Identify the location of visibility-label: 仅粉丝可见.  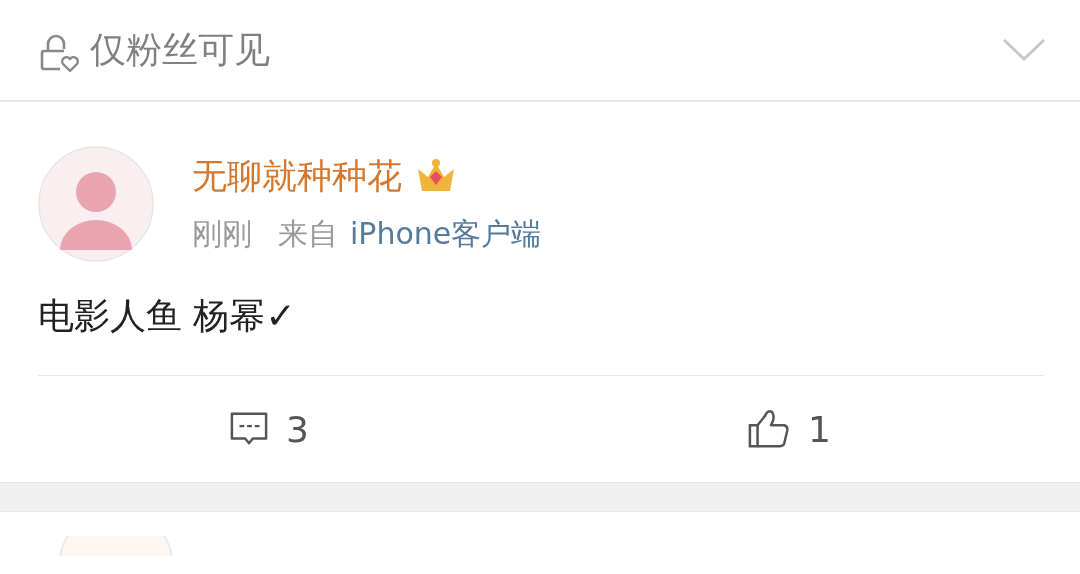
(180, 49).